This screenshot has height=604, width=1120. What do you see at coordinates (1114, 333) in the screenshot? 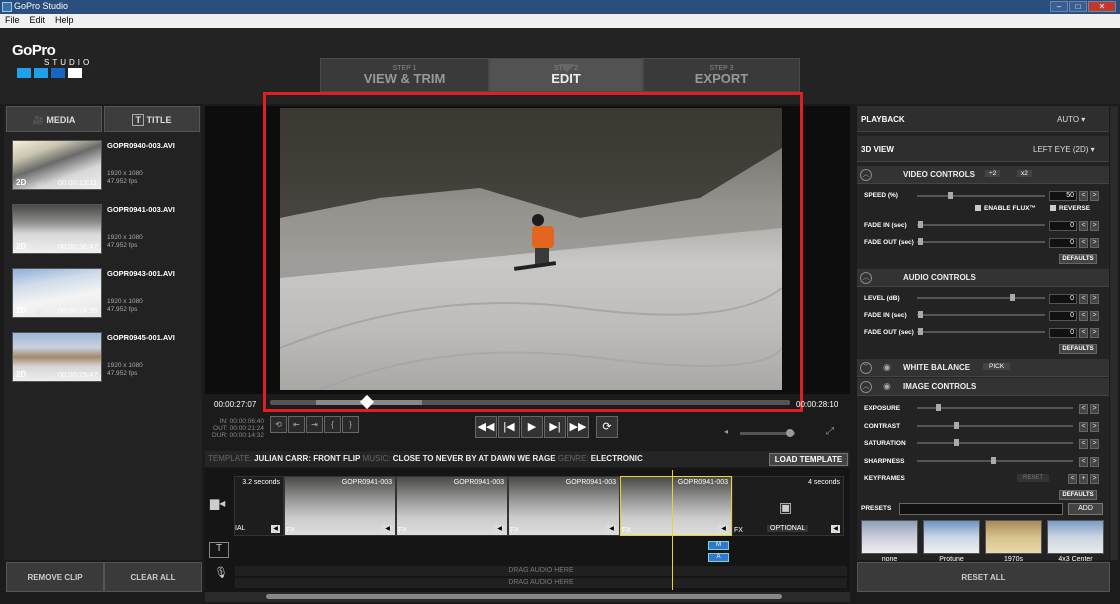
I see `panel-scrollbar` at bounding box center [1114, 333].